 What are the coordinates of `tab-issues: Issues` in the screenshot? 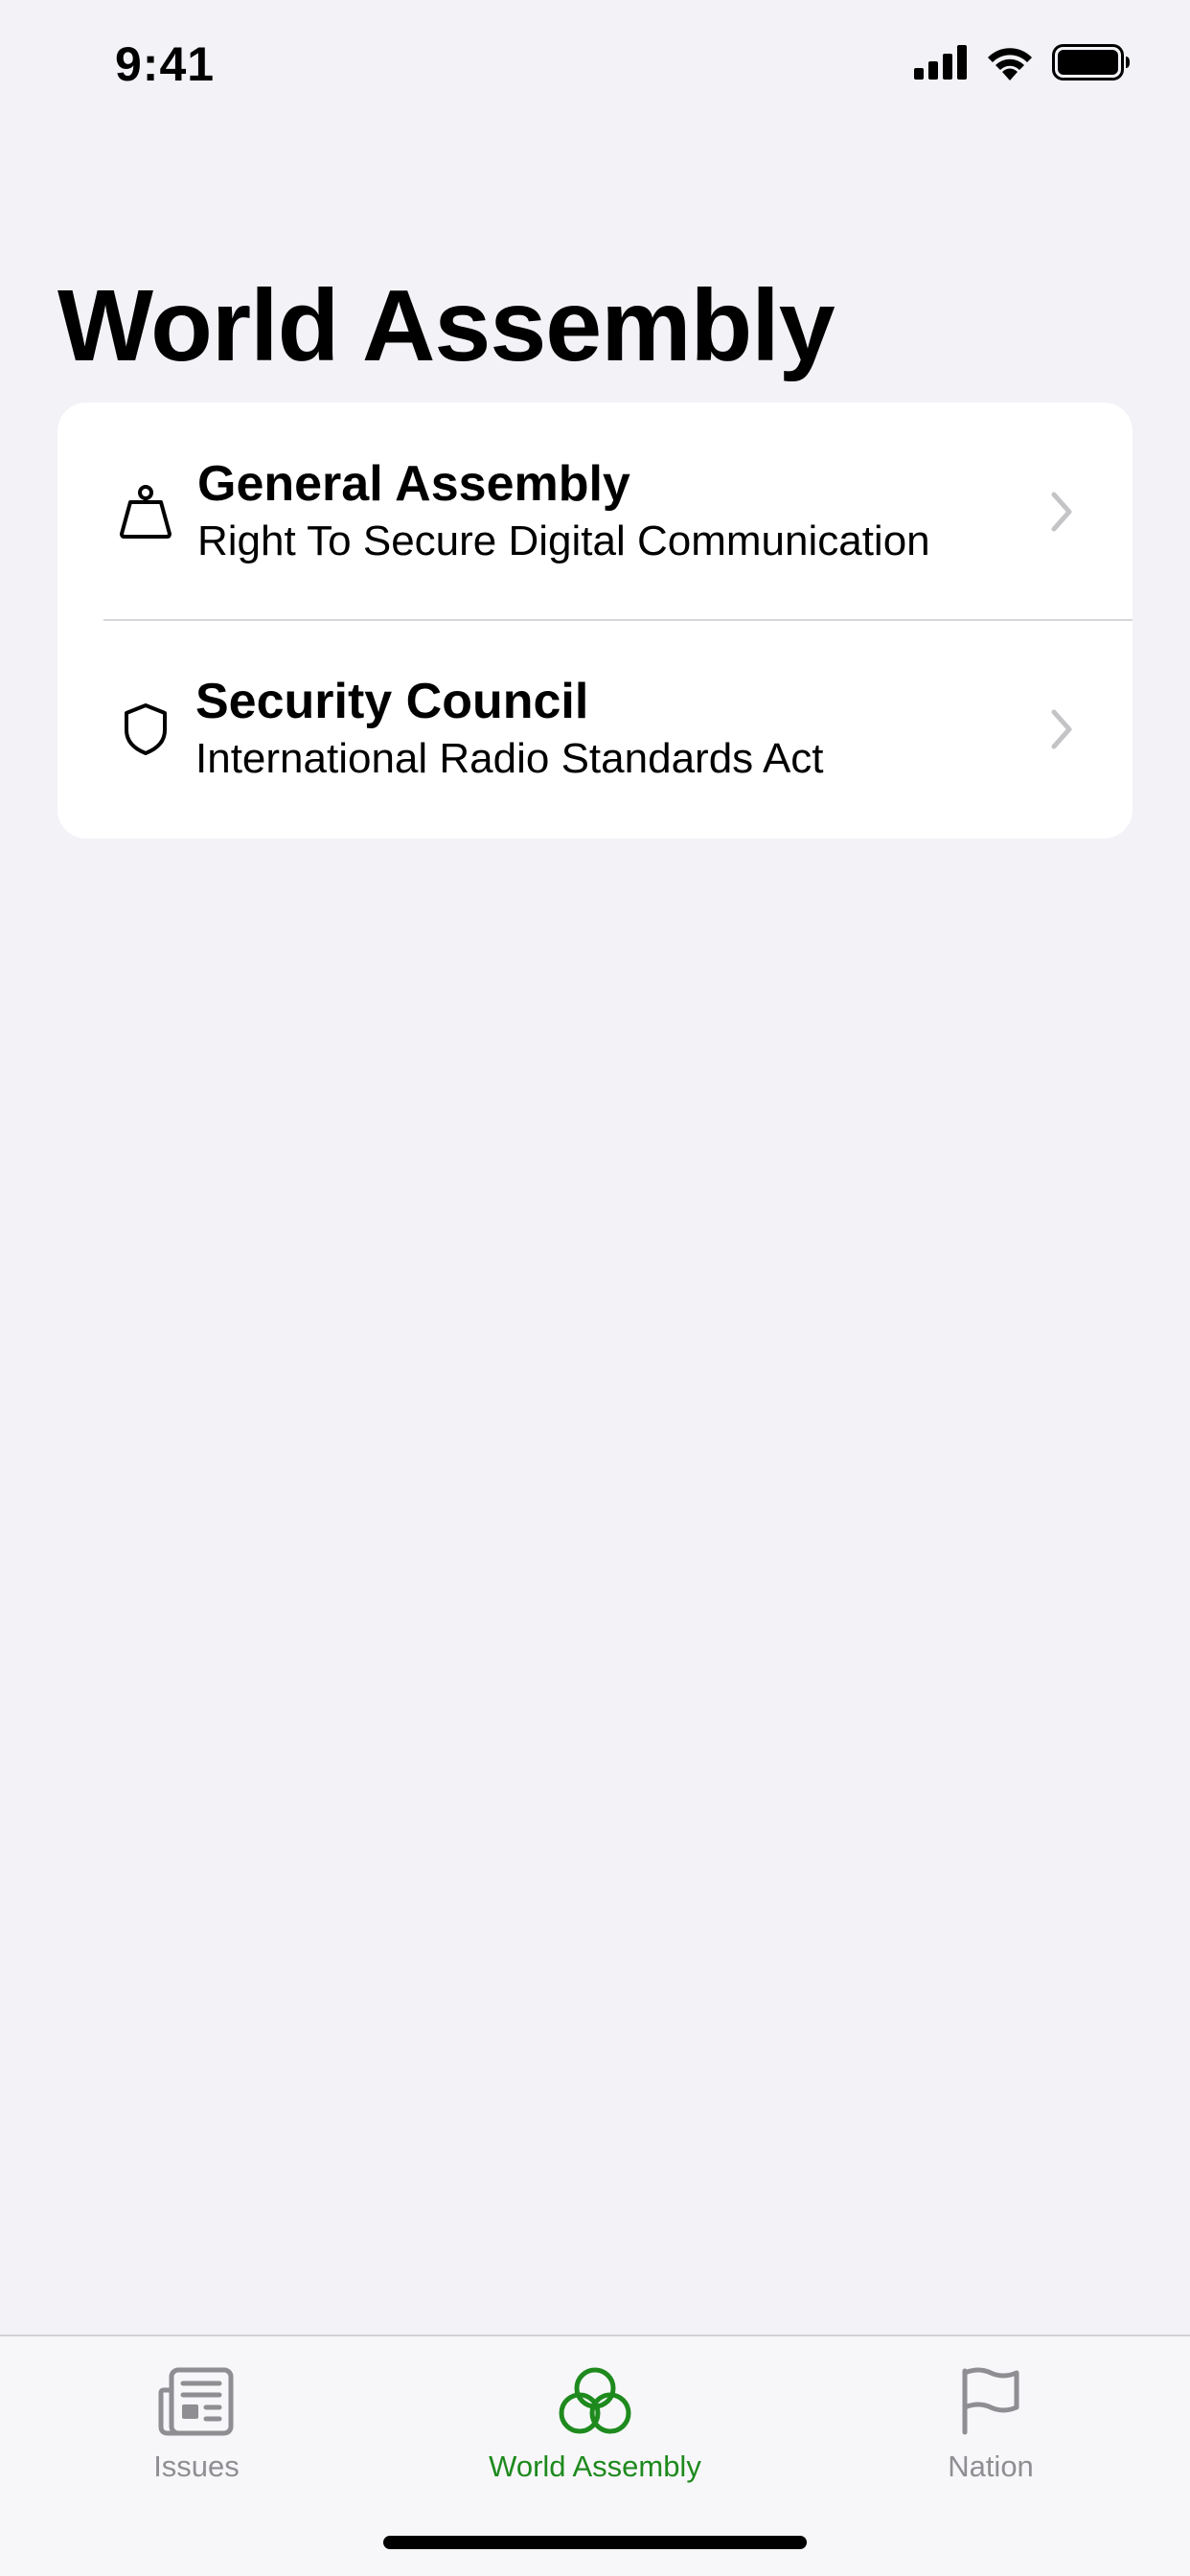 It's located at (197, 2422).